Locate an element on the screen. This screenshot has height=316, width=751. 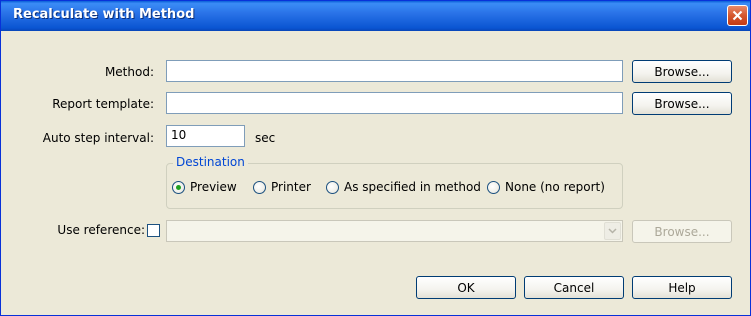
report-template-label: Report template: is located at coordinates (103, 104).